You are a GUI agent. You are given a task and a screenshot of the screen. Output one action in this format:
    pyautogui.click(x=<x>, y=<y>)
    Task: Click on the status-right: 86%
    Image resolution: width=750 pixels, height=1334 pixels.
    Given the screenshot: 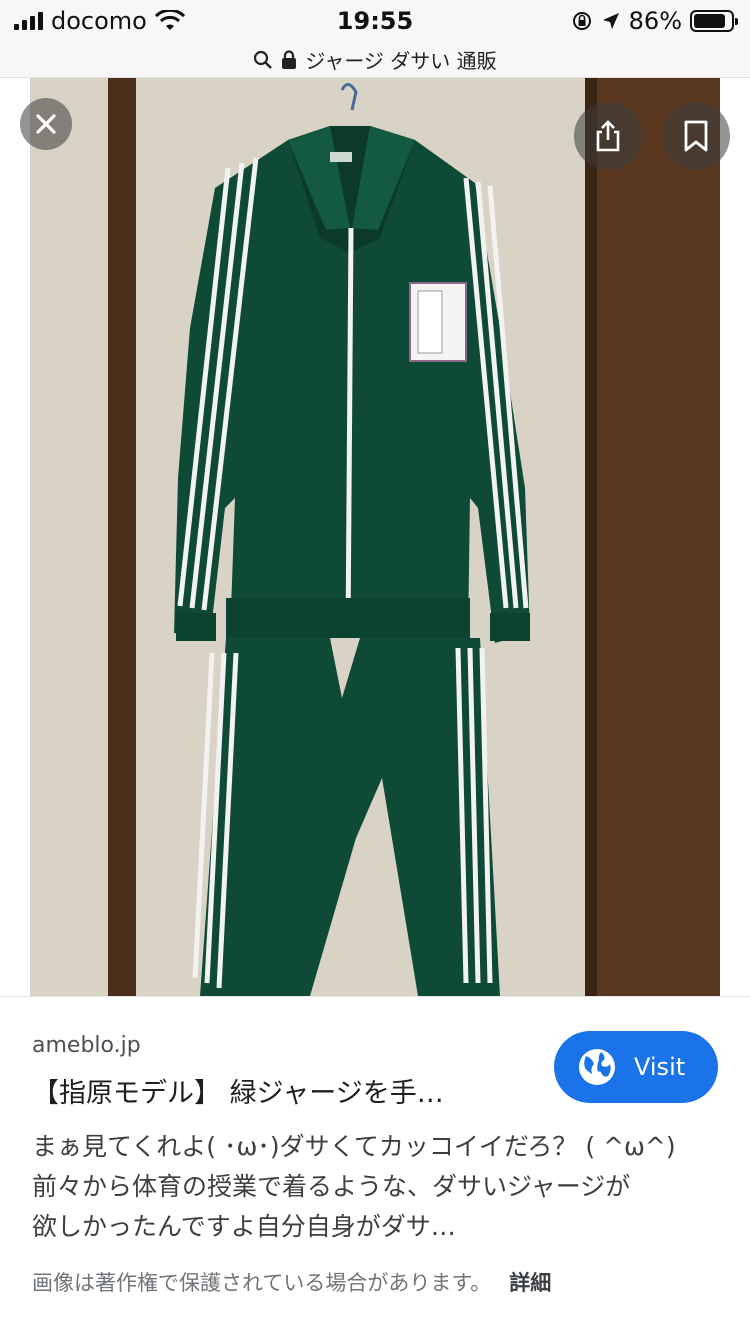 What is the action you would take?
    pyautogui.click(x=654, y=21)
    